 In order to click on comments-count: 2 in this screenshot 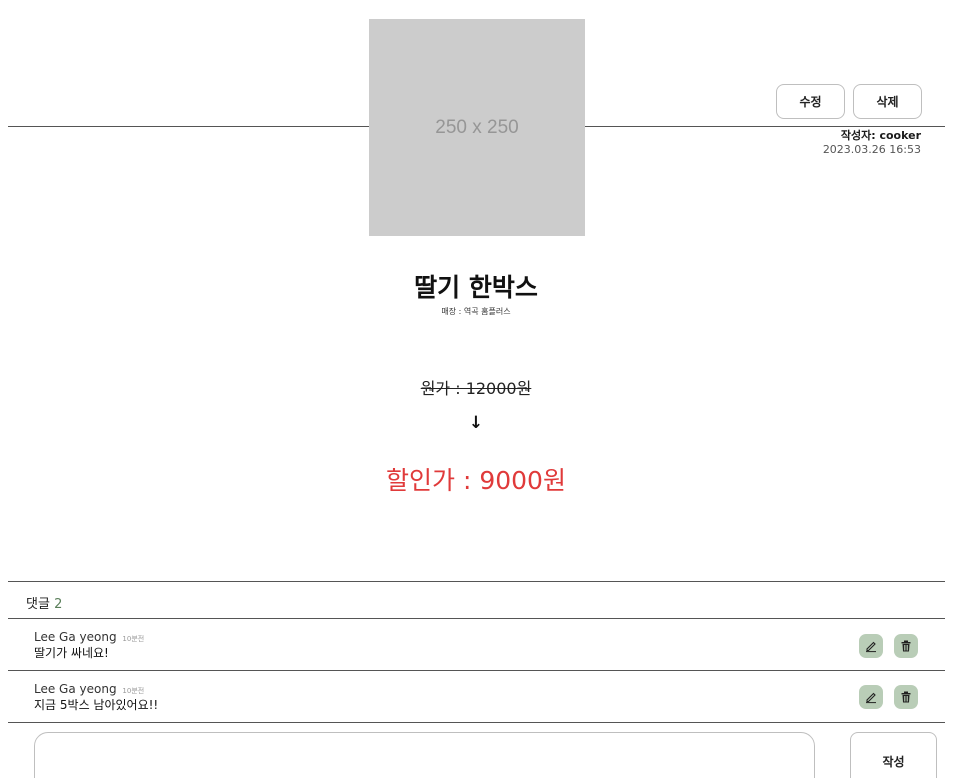, I will do `click(58, 604)`.